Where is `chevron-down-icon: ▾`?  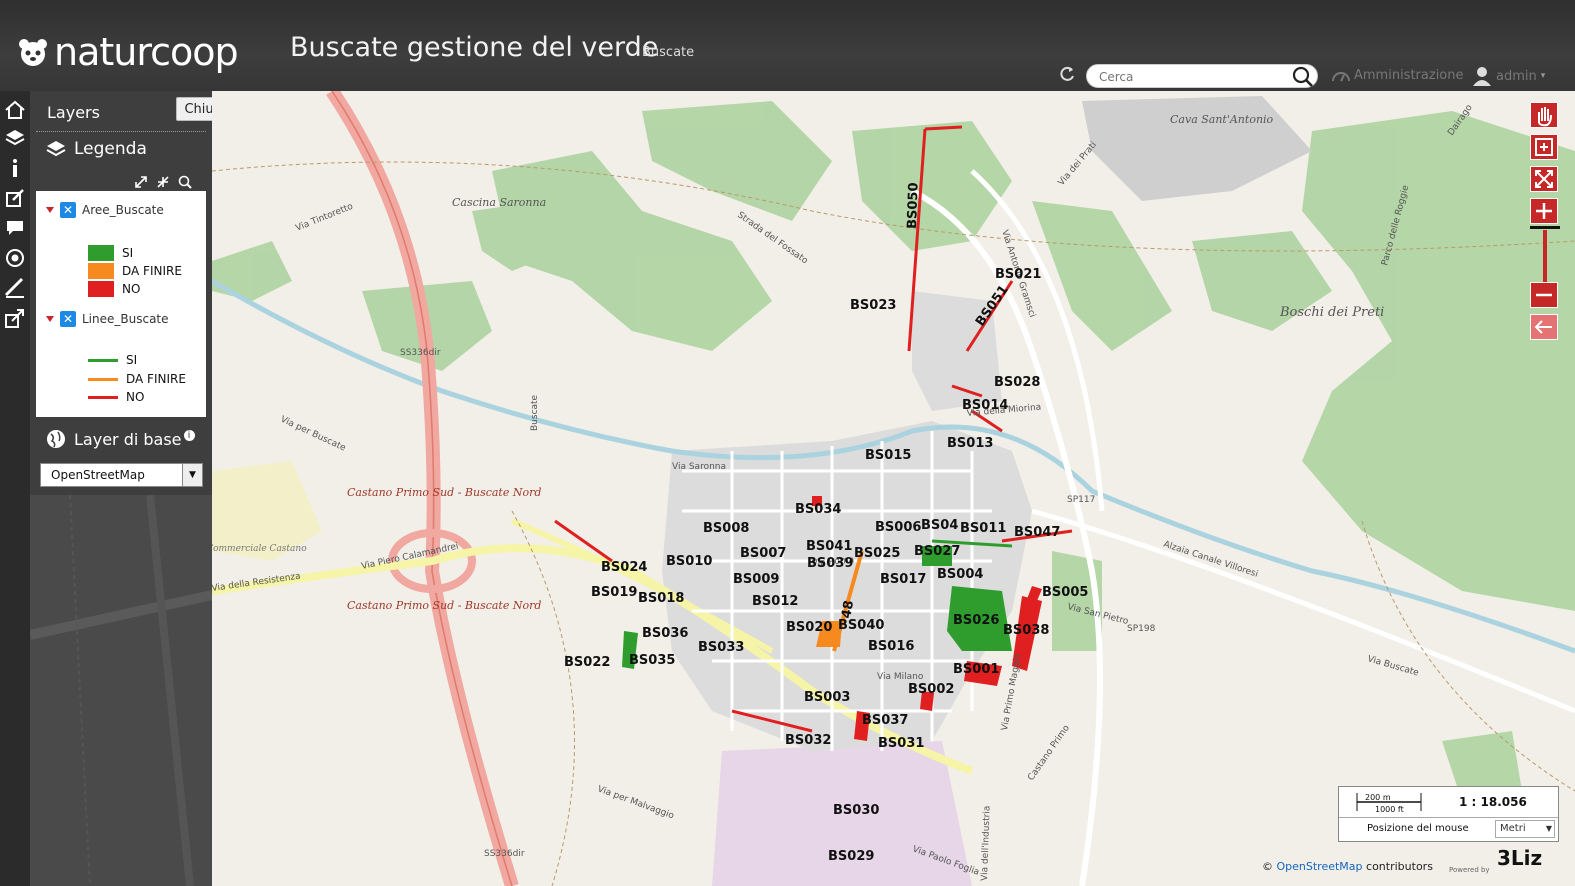
chevron-down-icon: ▾ is located at coordinates (1543, 76).